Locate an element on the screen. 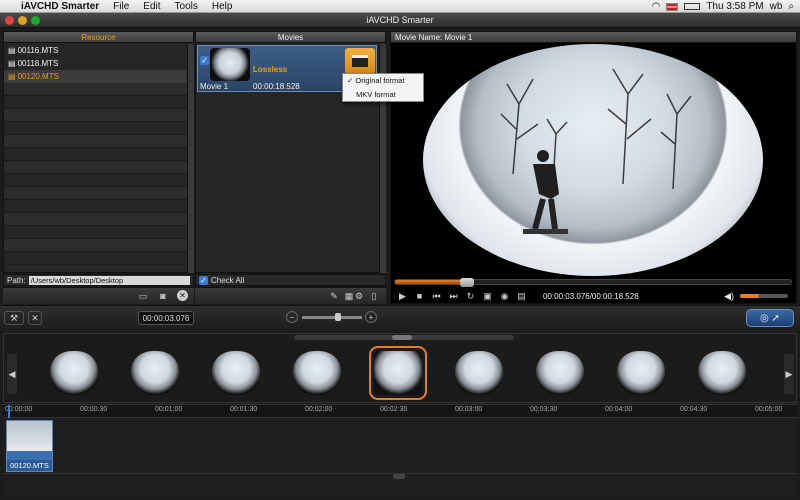  add-folder-icon: ▭ is located at coordinates (143, 296).